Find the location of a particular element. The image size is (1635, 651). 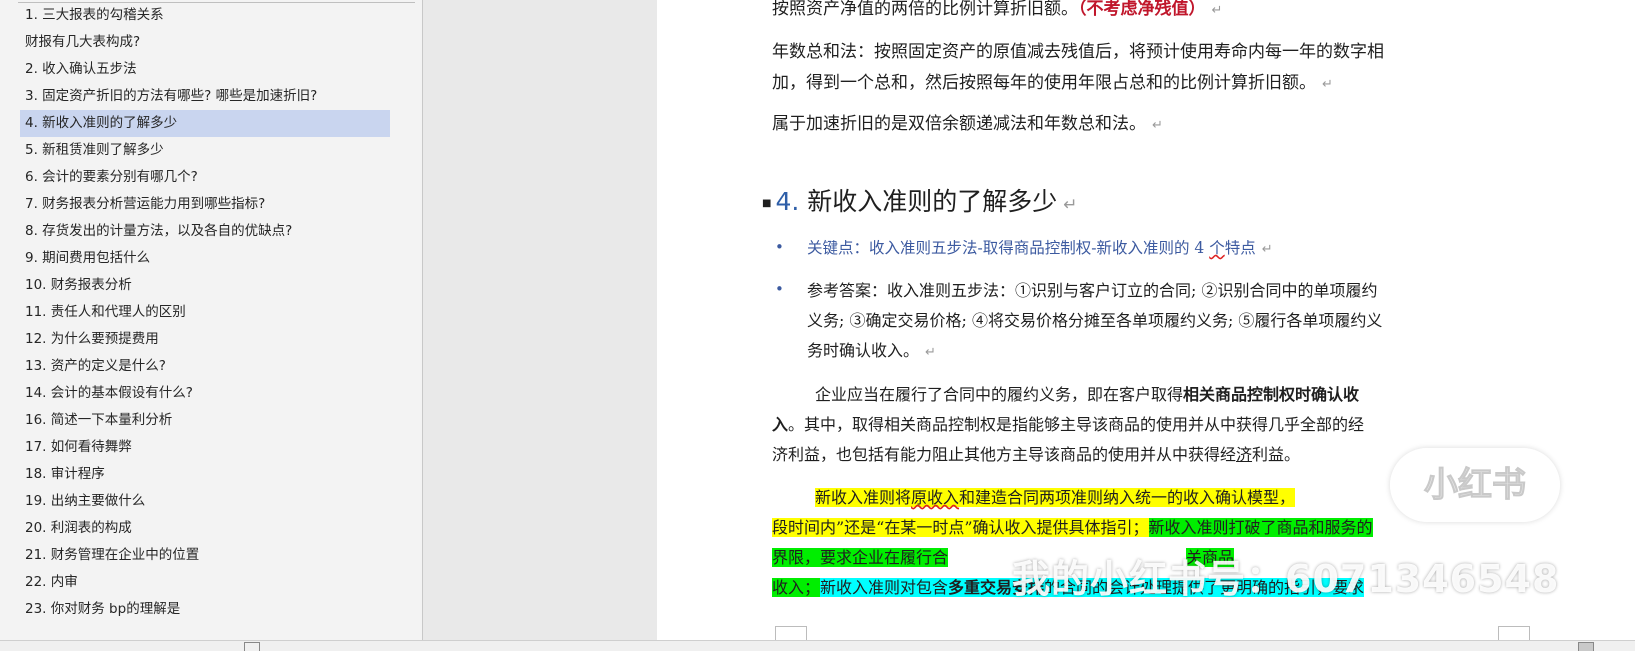

paragraph-sum-of-years-line2: 加，得到一个总和，然后按照每年的使用年限占总和的比例计算折旧额。 ↵ is located at coordinates (1052, 80).